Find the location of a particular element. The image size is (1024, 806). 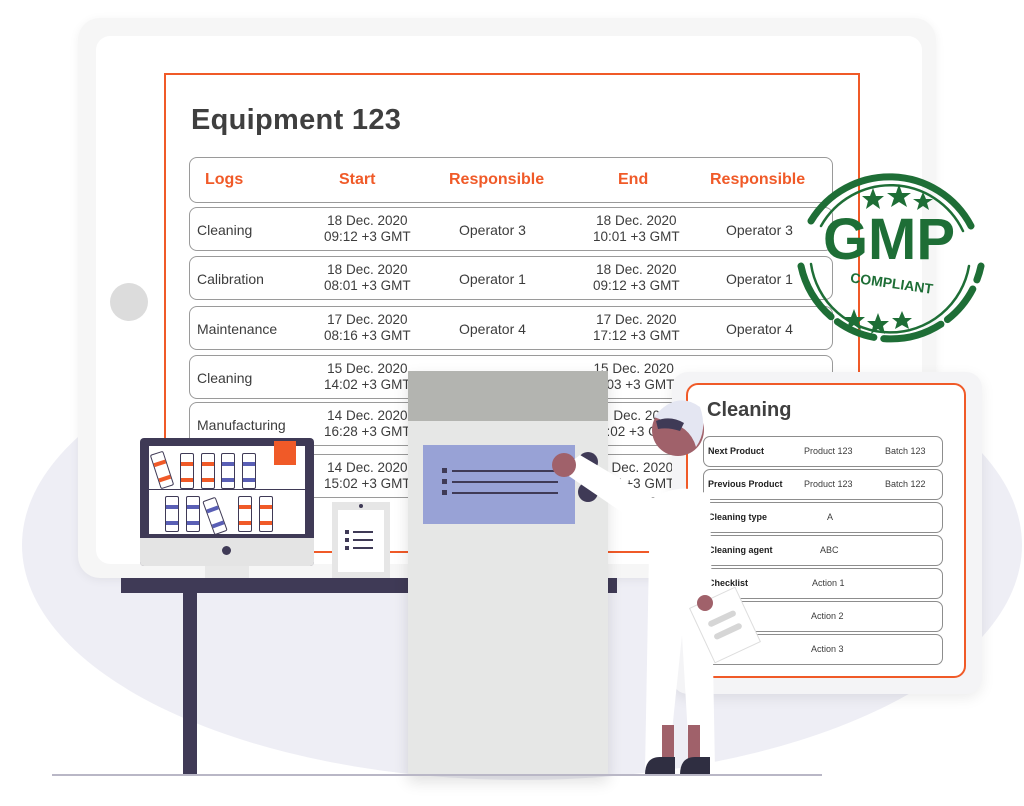

column-header-end: End is located at coordinates (633, 180).